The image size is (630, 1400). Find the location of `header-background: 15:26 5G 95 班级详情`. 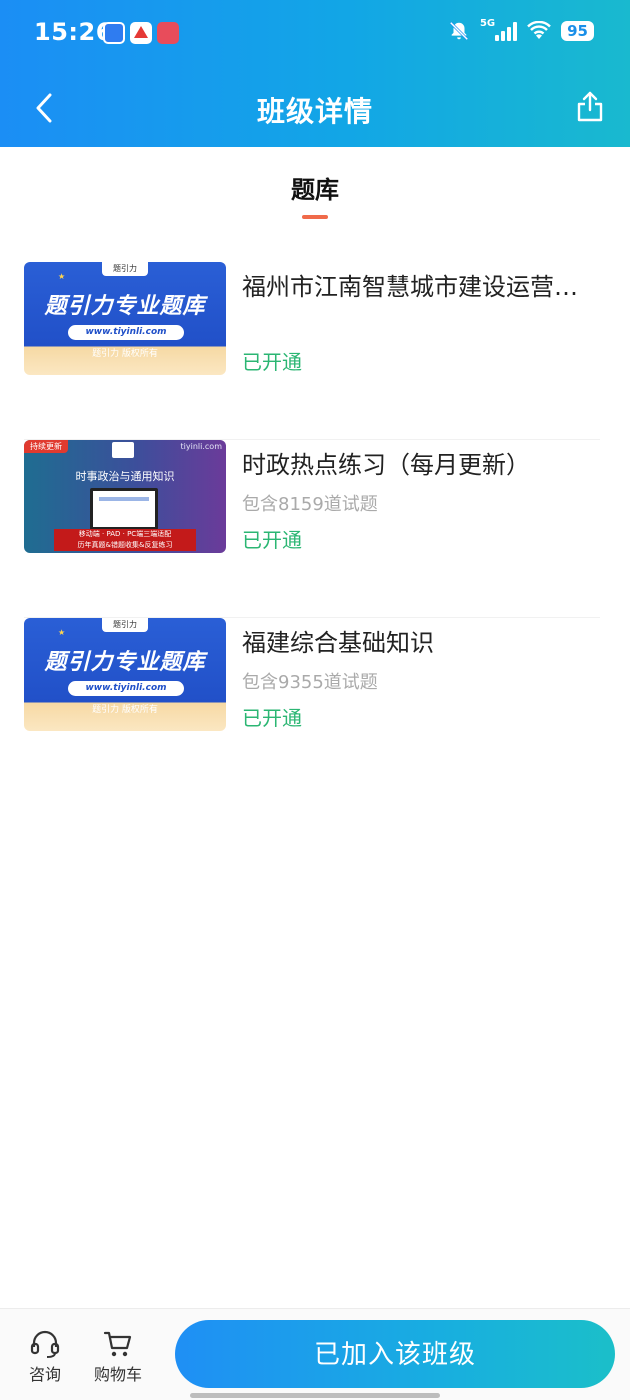

header-background: 15:26 5G 95 班级详情 is located at coordinates (315, 73).